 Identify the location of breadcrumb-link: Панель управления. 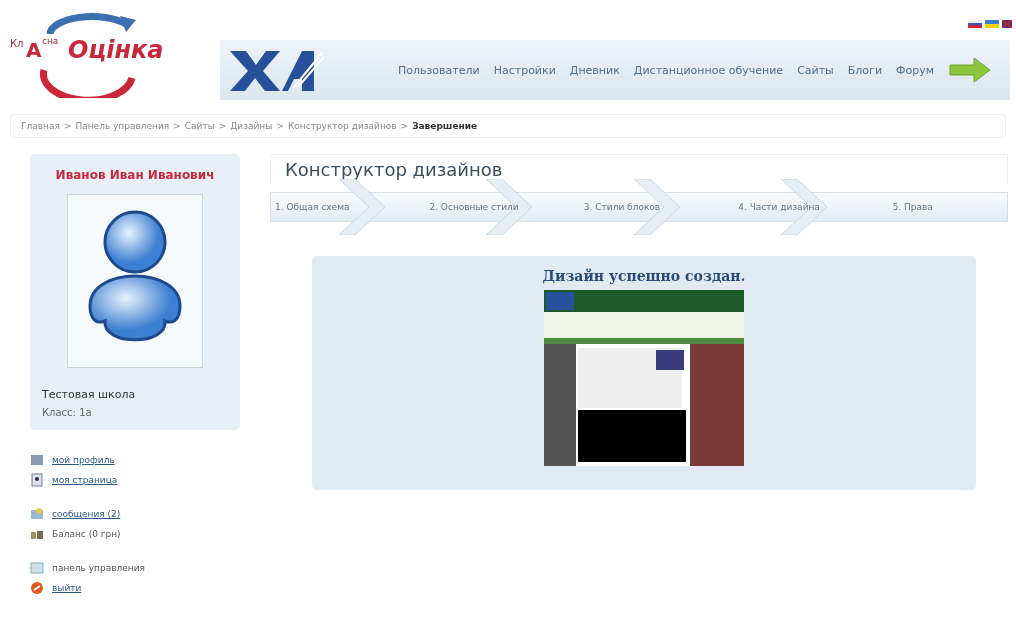
(122, 126).